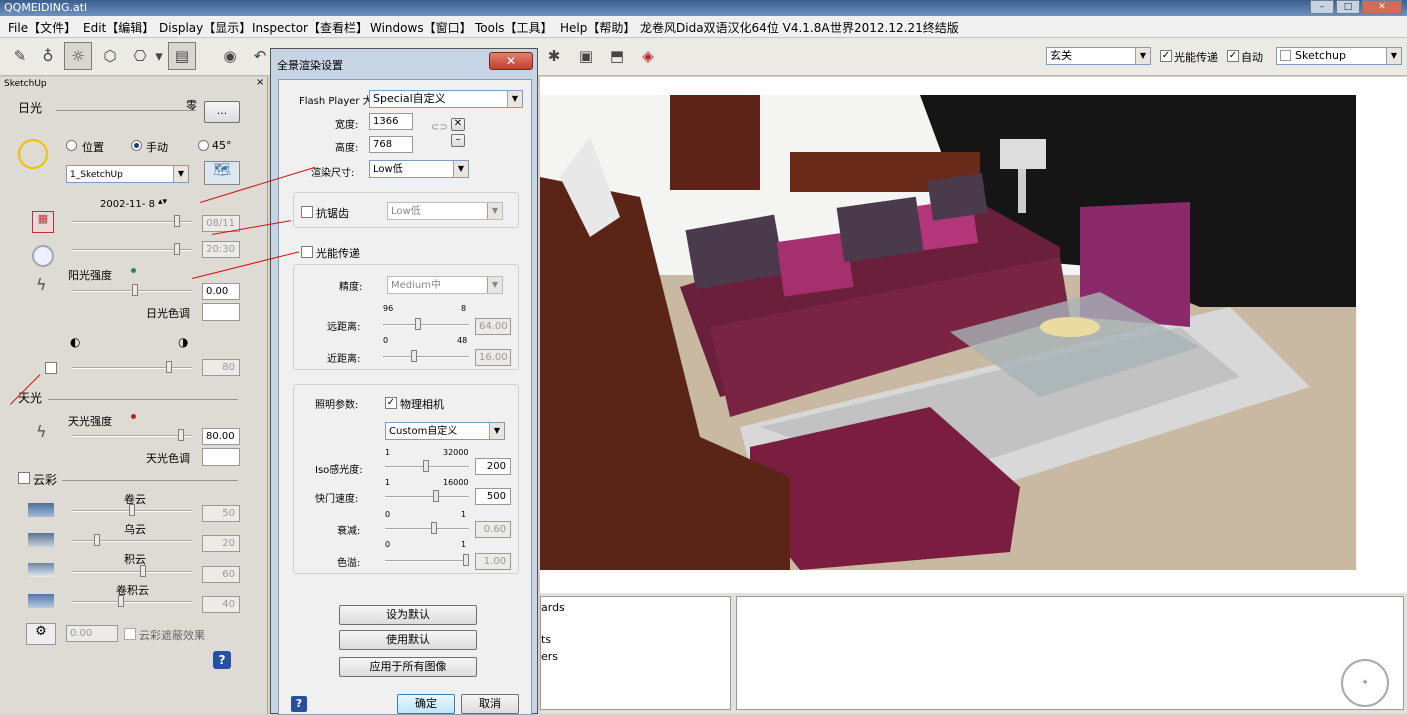 The height and width of the screenshot is (715, 1407). What do you see at coordinates (426, 324) in the screenshot?
I see `far-slider` at bounding box center [426, 324].